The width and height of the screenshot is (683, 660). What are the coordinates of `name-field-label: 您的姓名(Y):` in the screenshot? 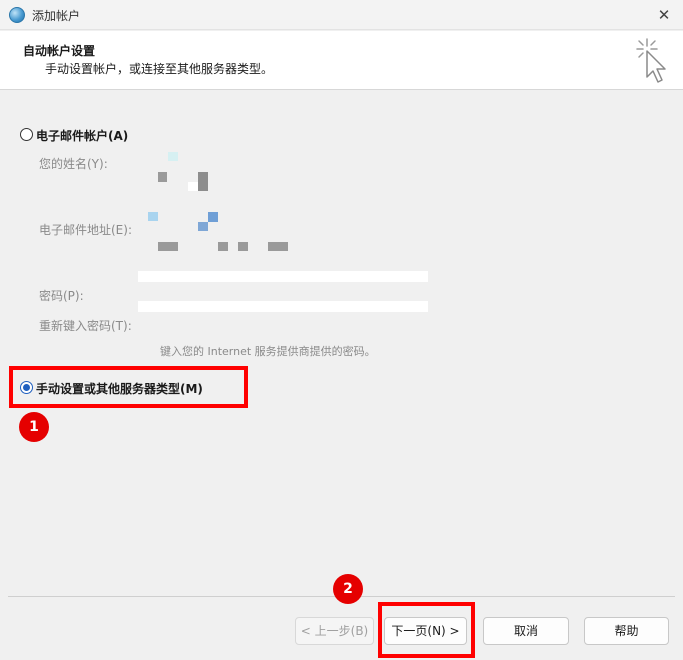 It's located at (73, 164).